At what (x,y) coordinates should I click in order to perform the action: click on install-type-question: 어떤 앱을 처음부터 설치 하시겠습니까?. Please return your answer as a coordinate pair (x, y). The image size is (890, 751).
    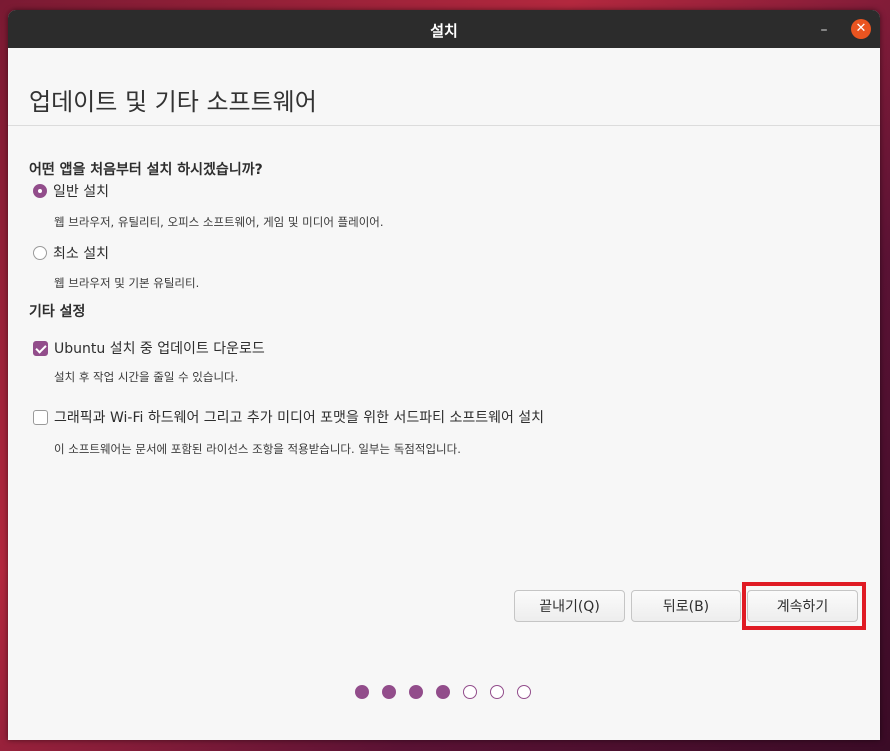
    Looking at the image, I should click on (146, 170).